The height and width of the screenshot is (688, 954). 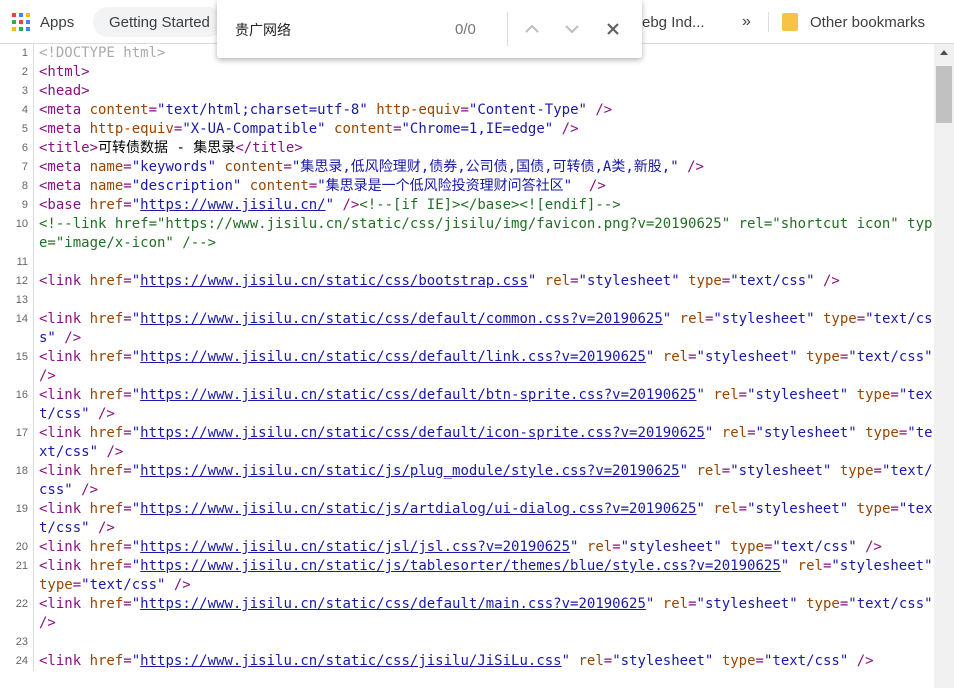 I want to click on line-number: 14, so click(x=17, y=329).